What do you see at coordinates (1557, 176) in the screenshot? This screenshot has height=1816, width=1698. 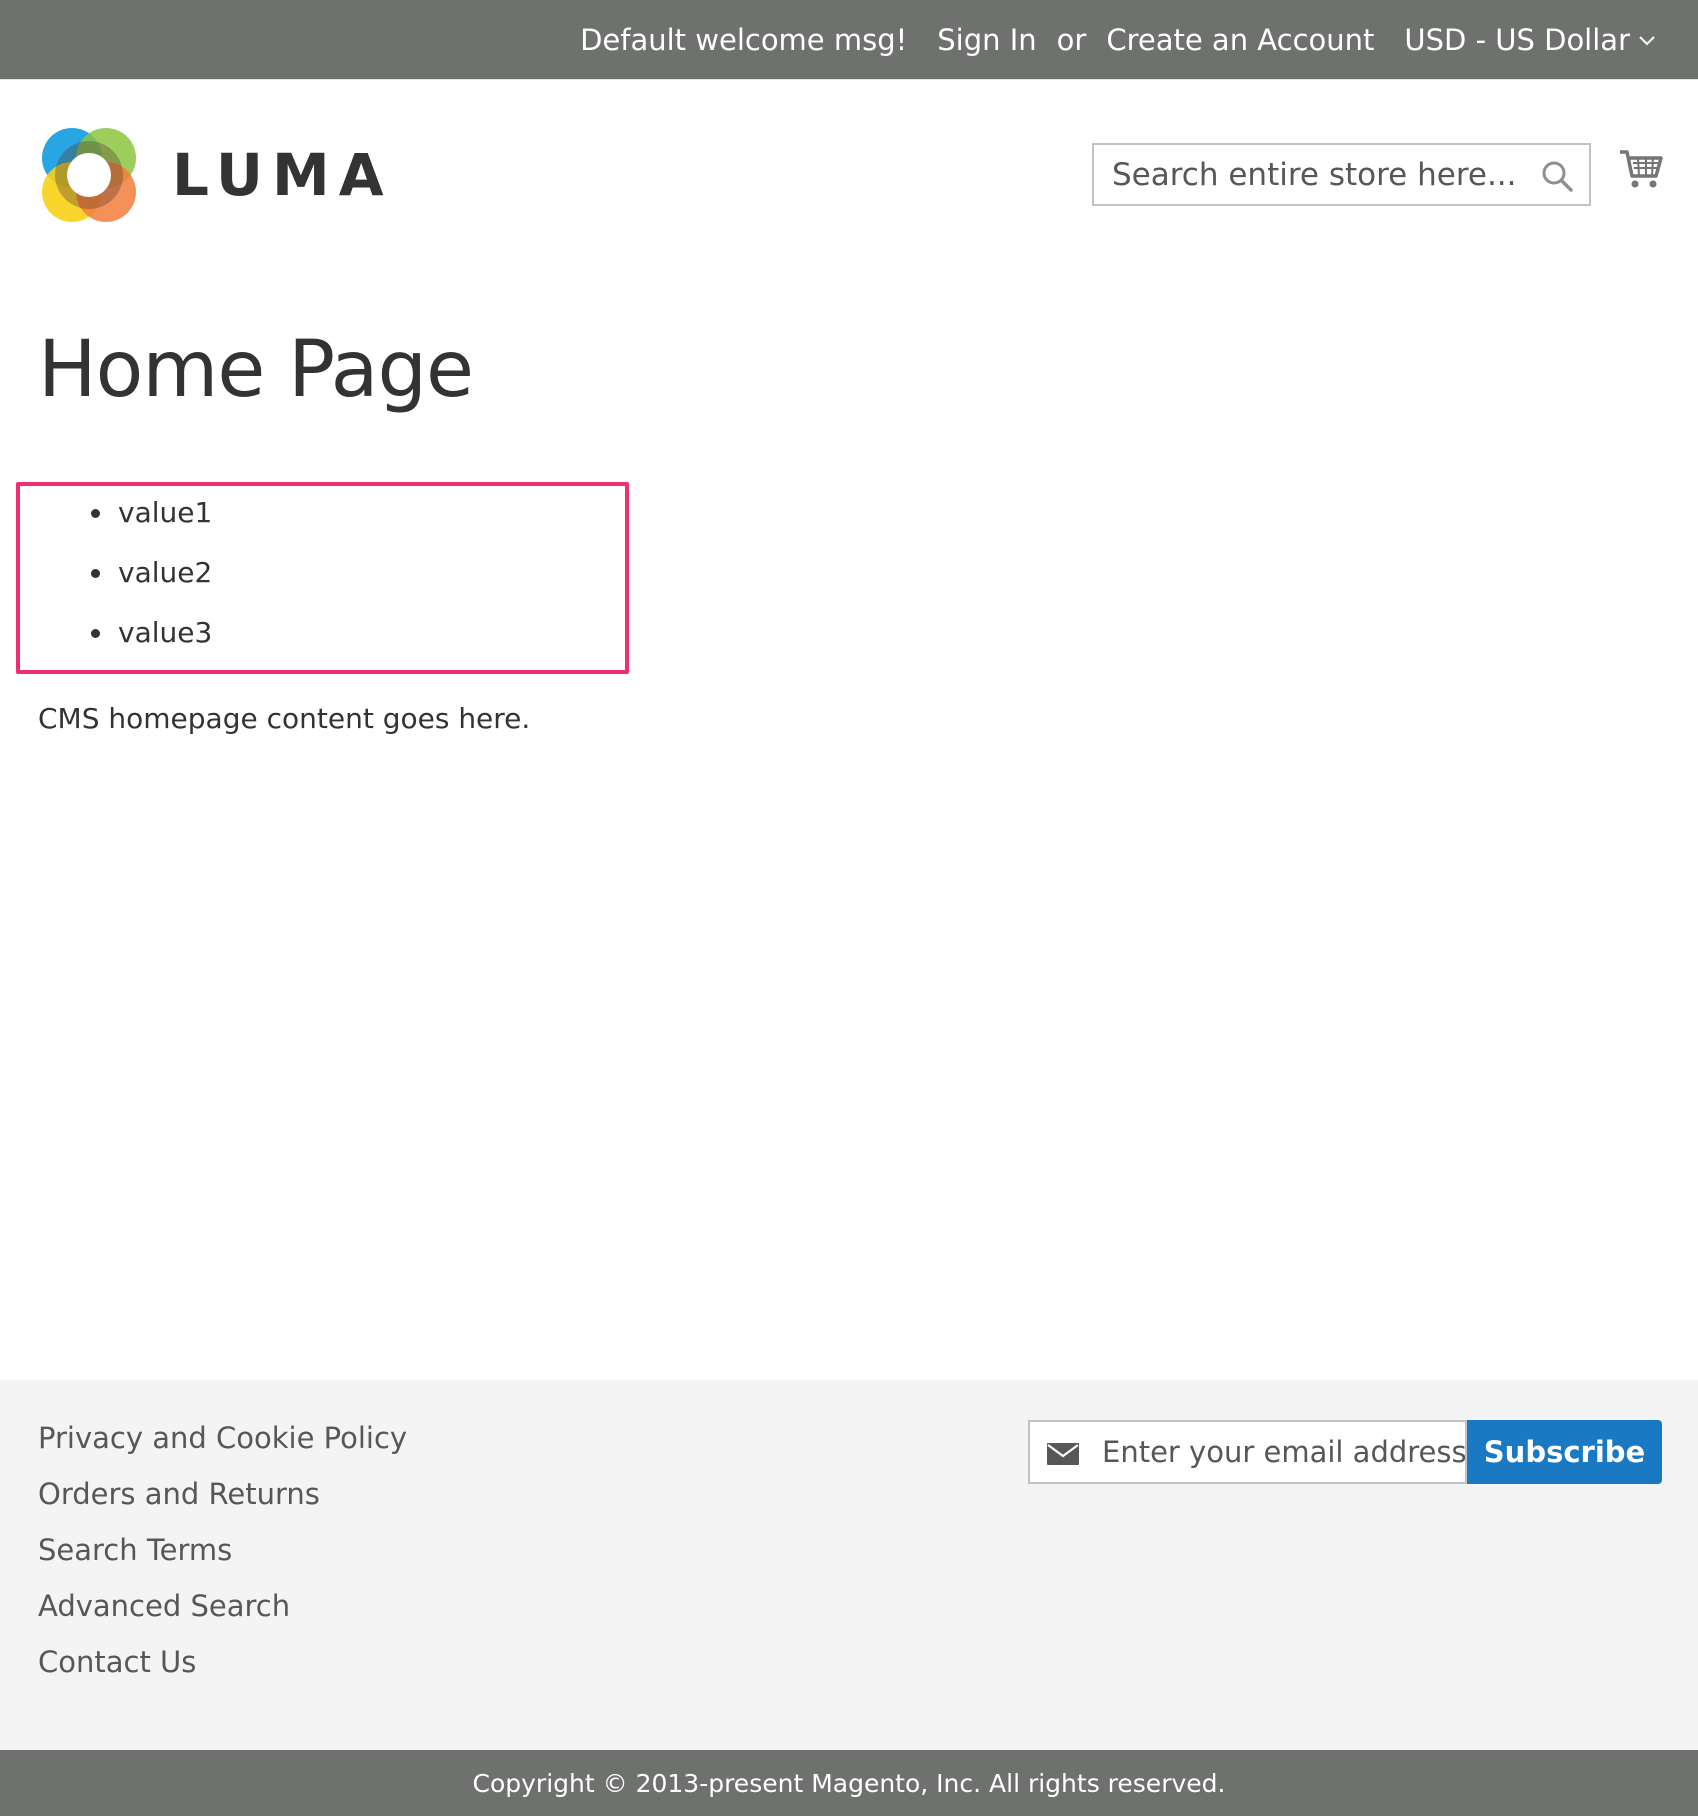 I see `search-icon` at bounding box center [1557, 176].